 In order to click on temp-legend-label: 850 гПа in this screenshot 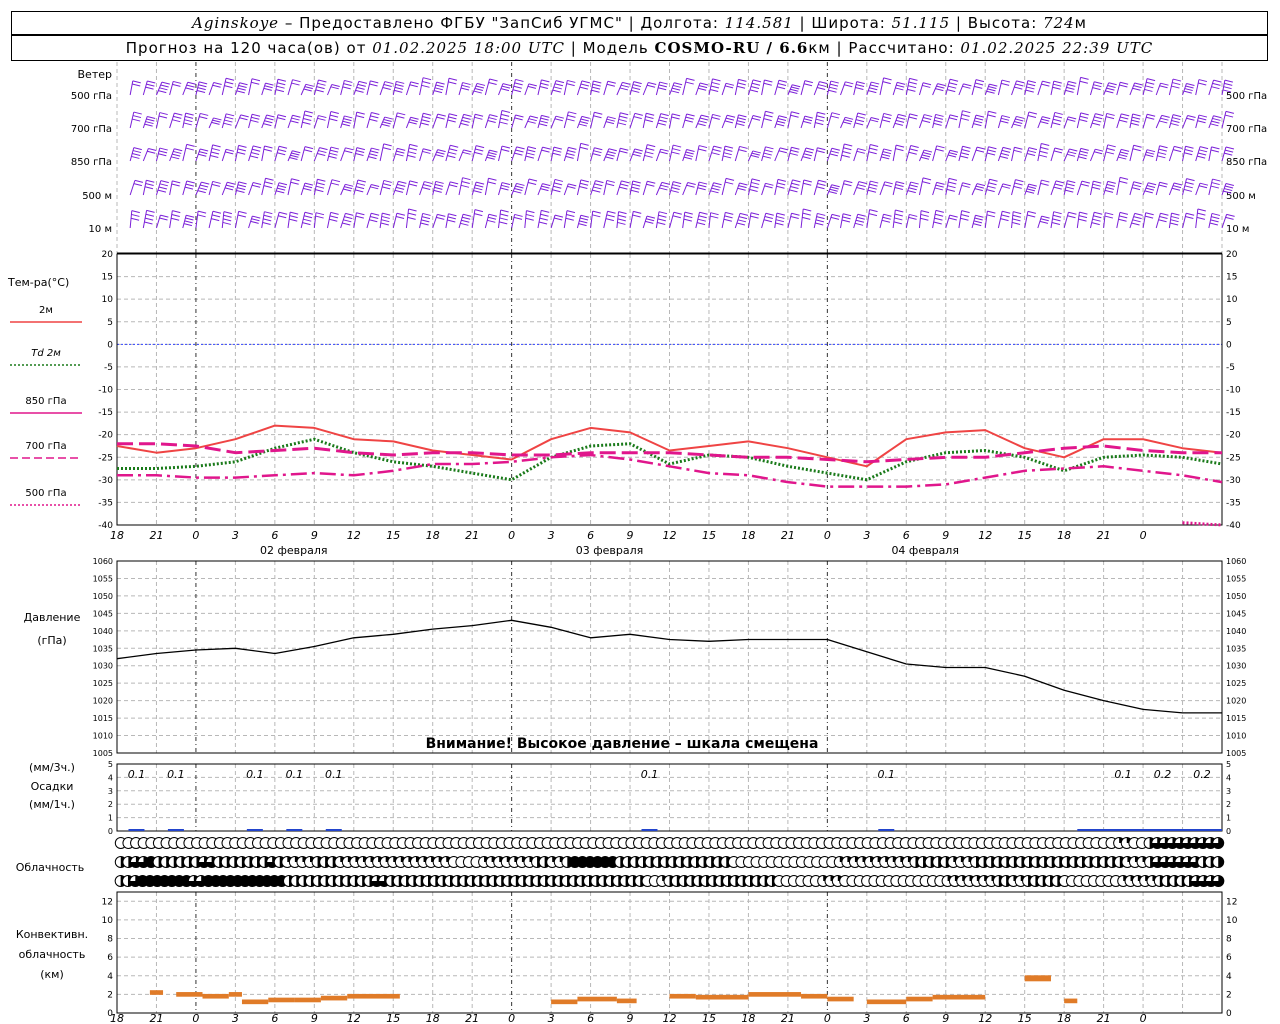, I will do `click(45, 401)`.